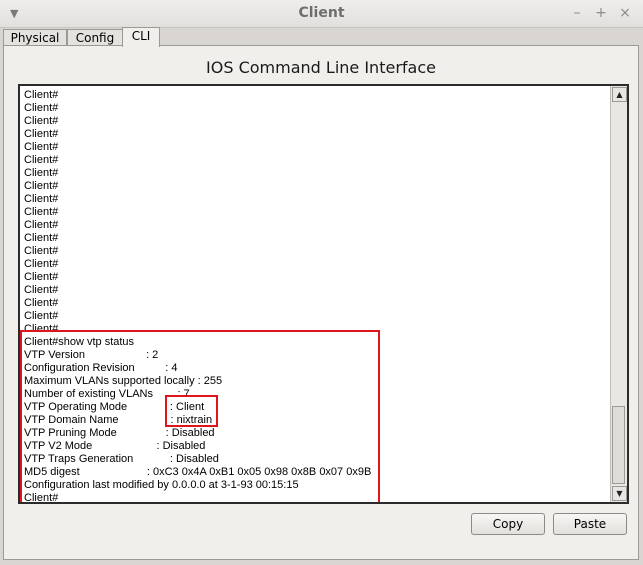 This screenshot has width=643, height=565. Describe the element at coordinates (618, 445) in the screenshot. I see `scrollbar-thumb` at that location.